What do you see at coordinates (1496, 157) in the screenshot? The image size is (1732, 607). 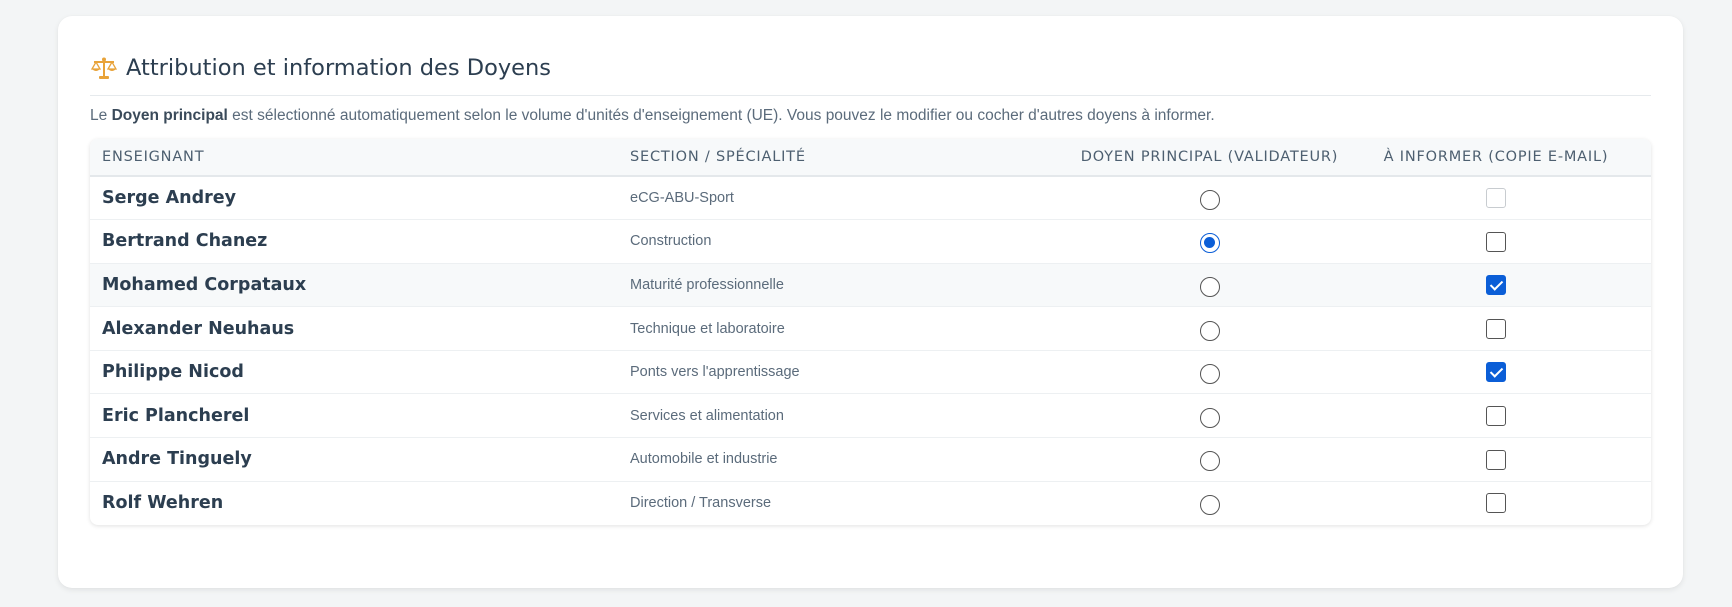 I see `column-header-inform: À informer (copie e-mail)` at bounding box center [1496, 157].